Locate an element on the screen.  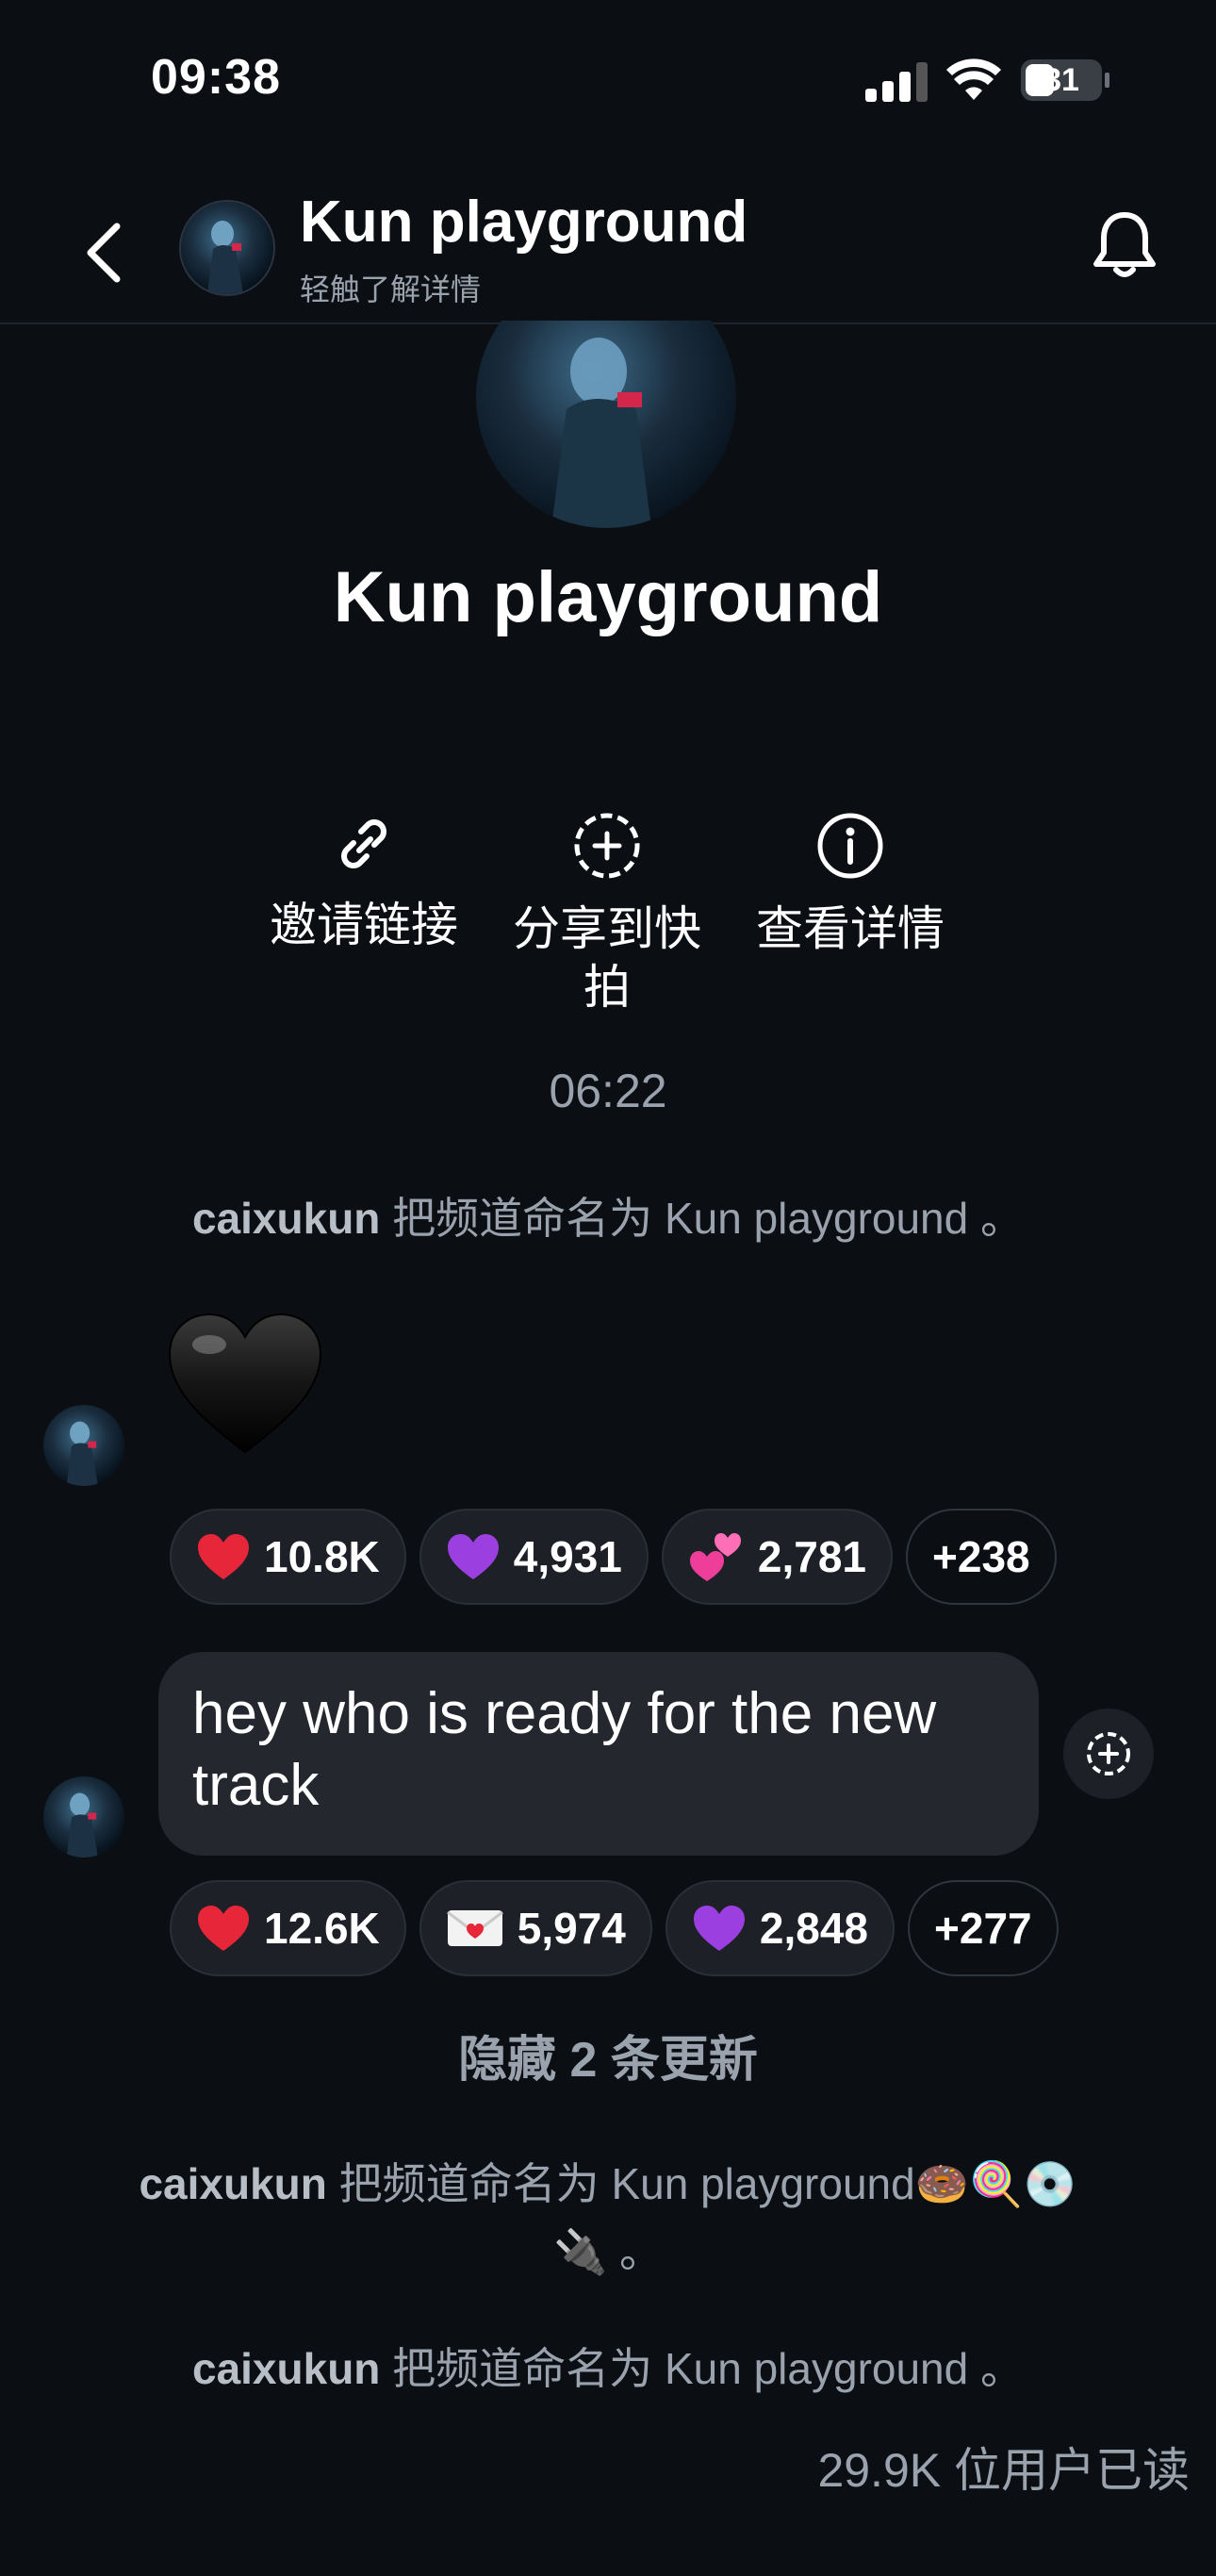
more-reactions-count: +238 is located at coordinates (981, 1556).